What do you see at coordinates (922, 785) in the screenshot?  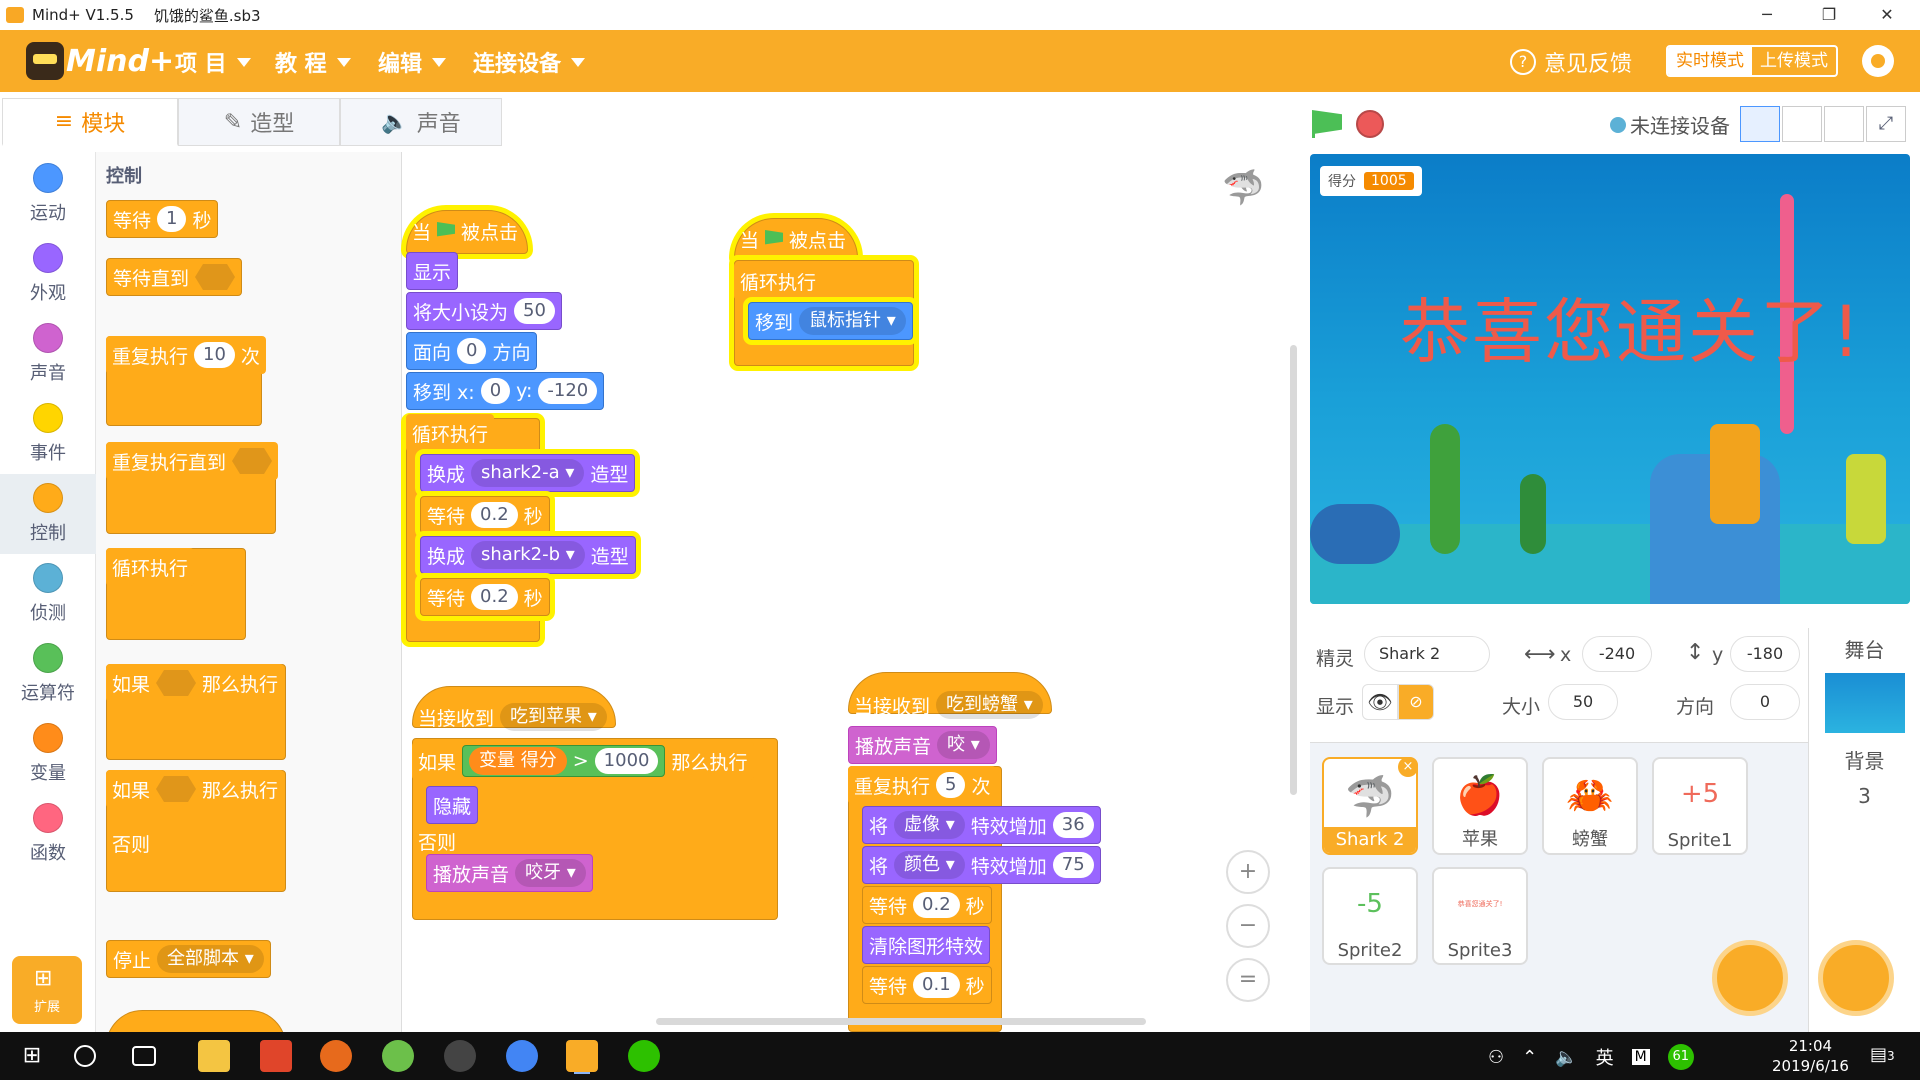 I see `script4-repeat-block: 重复执行 5 次` at bounding box center [922, 785].